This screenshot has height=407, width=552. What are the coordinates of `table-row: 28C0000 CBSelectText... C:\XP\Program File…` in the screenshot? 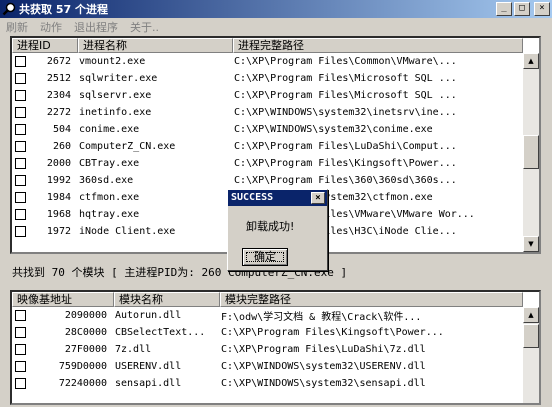 It's located at (259, 332).